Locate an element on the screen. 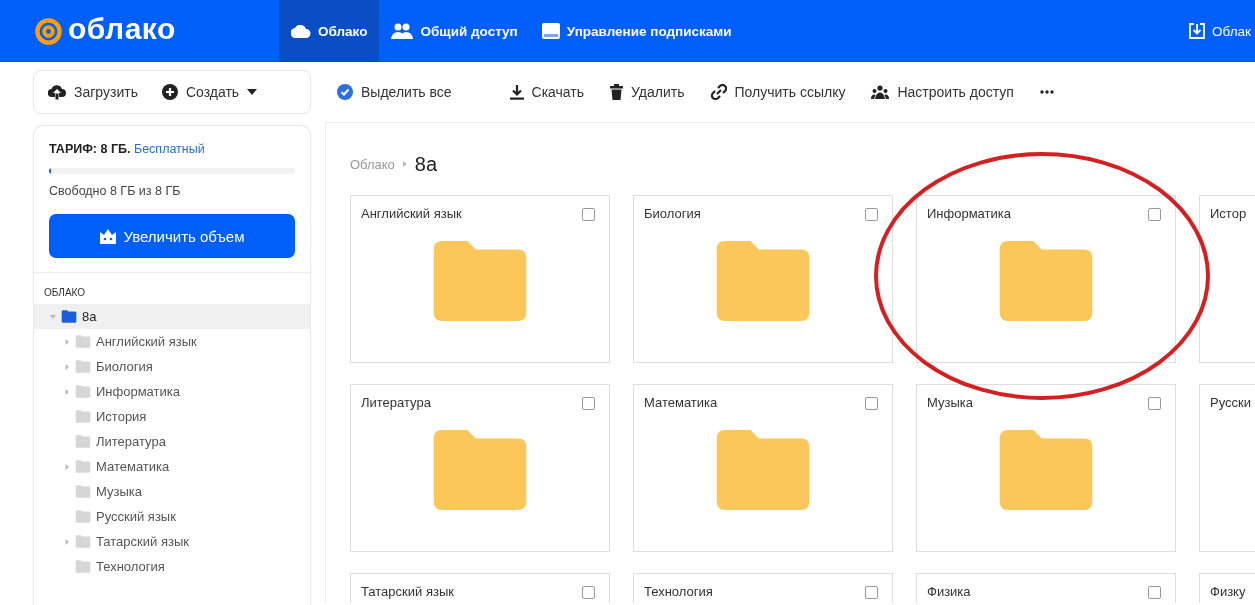 The height and width of the screenshot is (605, 1255). folder-card: Информатика is located at coordinates (1046, 279).